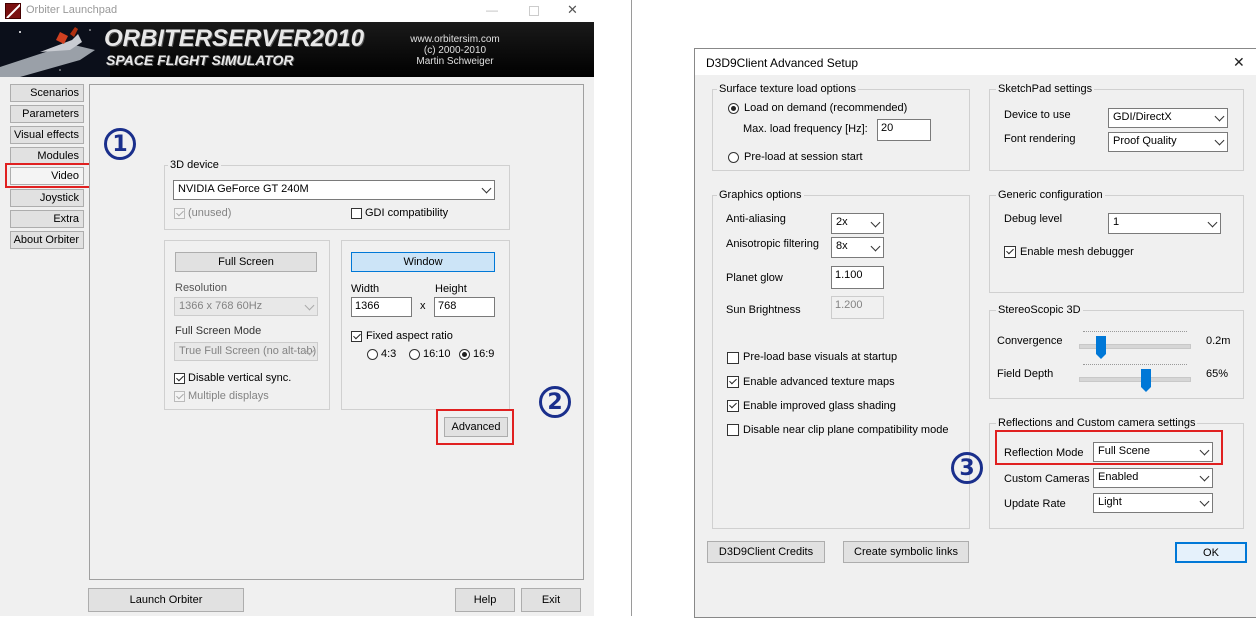 The width and height of the screenshot is (1256, 618). What do you see at coordinates (733, 382) in the screenshot?
I see `advanced-texture-checkbox` at bounding box center [733, 382].